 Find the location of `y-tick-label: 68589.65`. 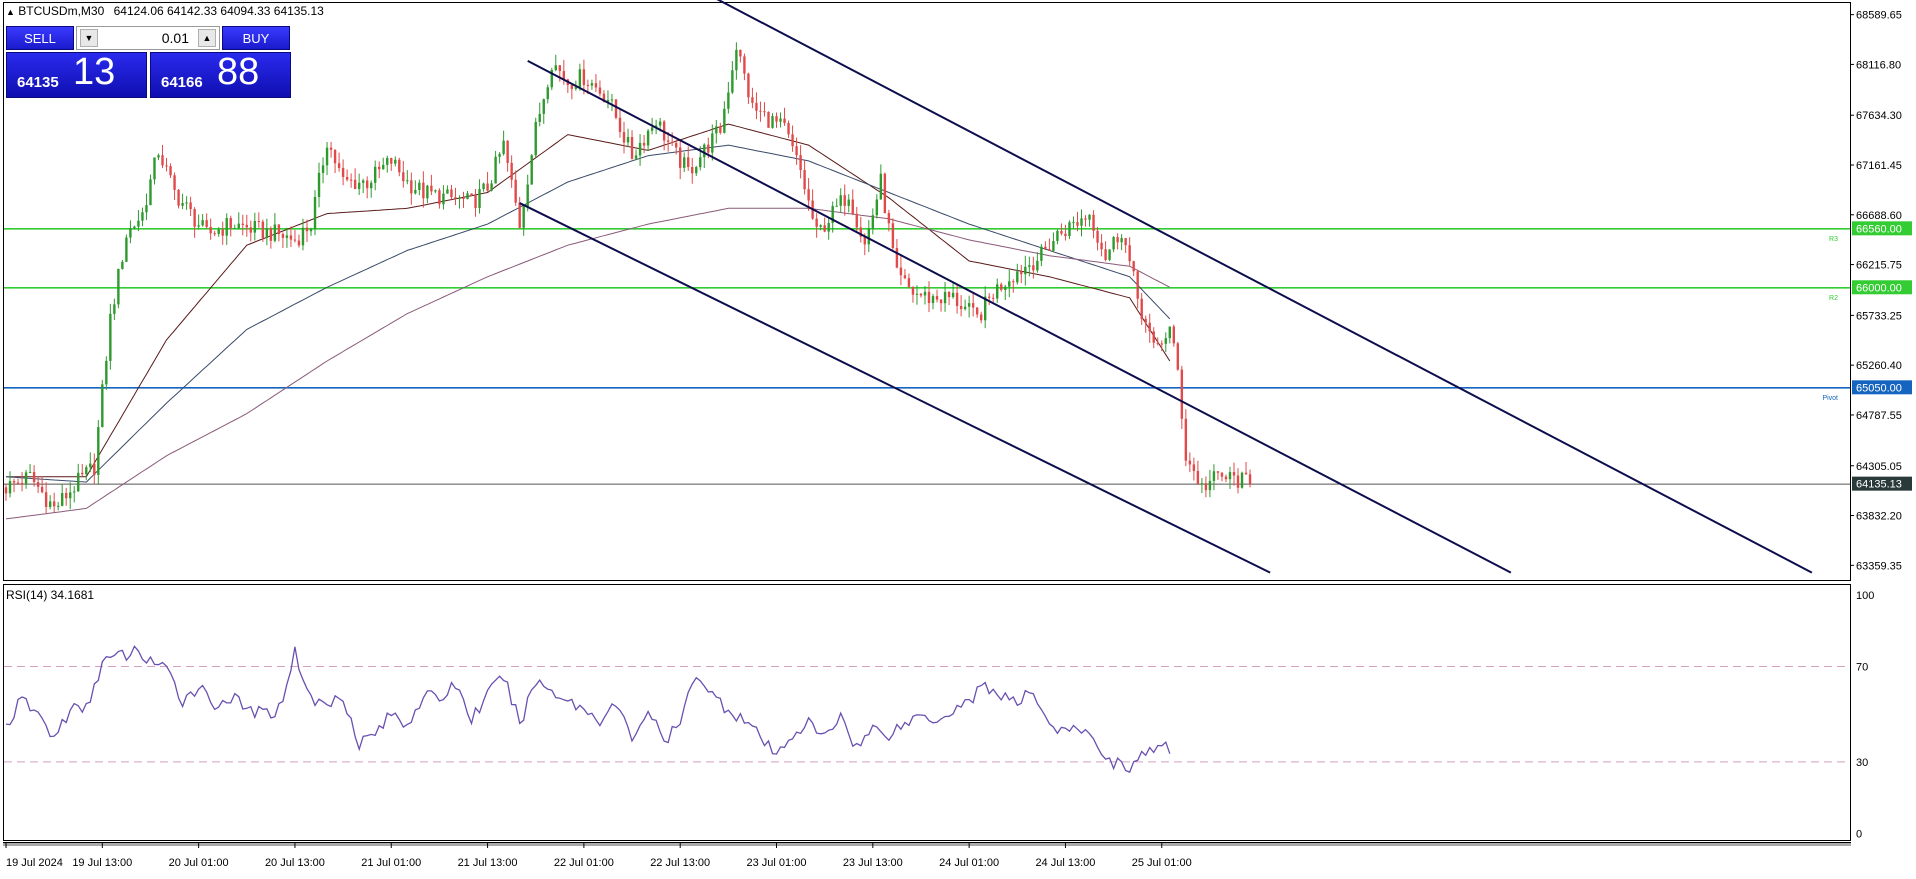

y-tick-label: 68589.65 is located at coordinates (1879, 16).